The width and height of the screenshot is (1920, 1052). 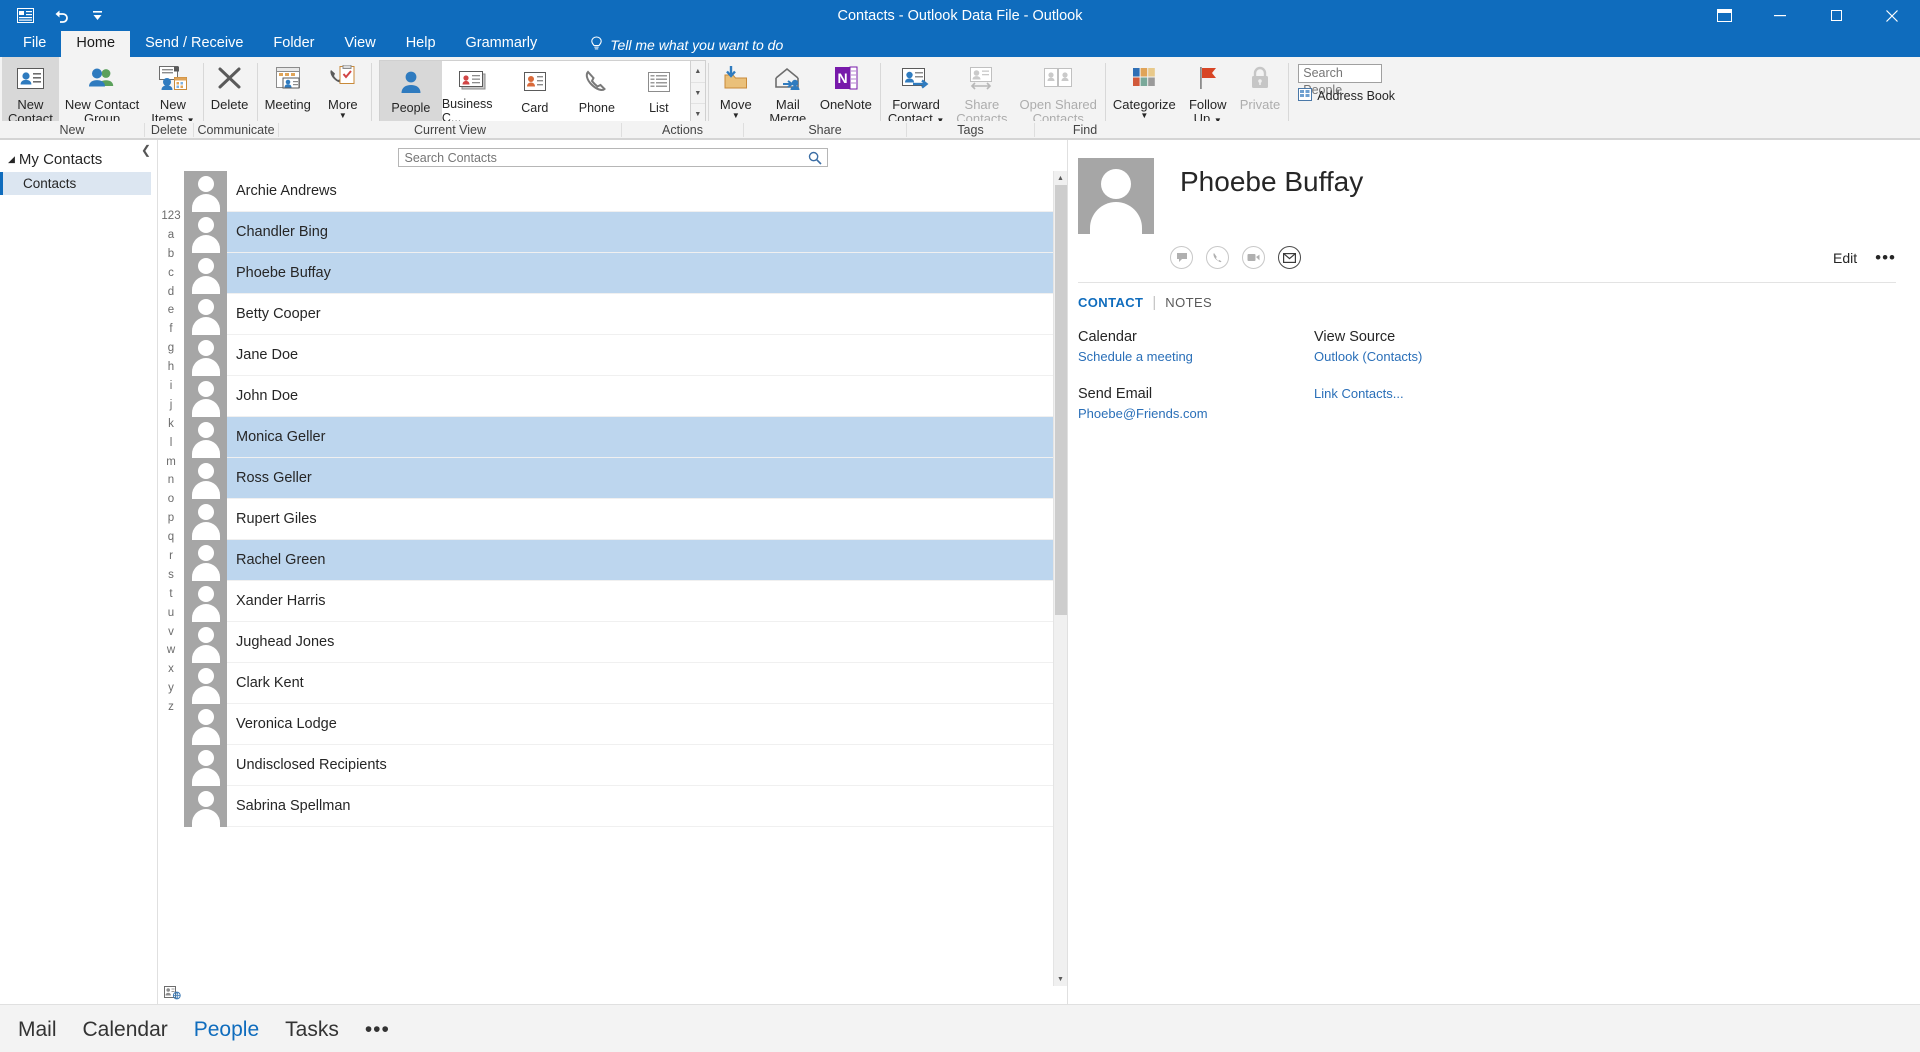 I want to click on my-contacts-header: ◢ My Contacts, so click(x=78, y=158).